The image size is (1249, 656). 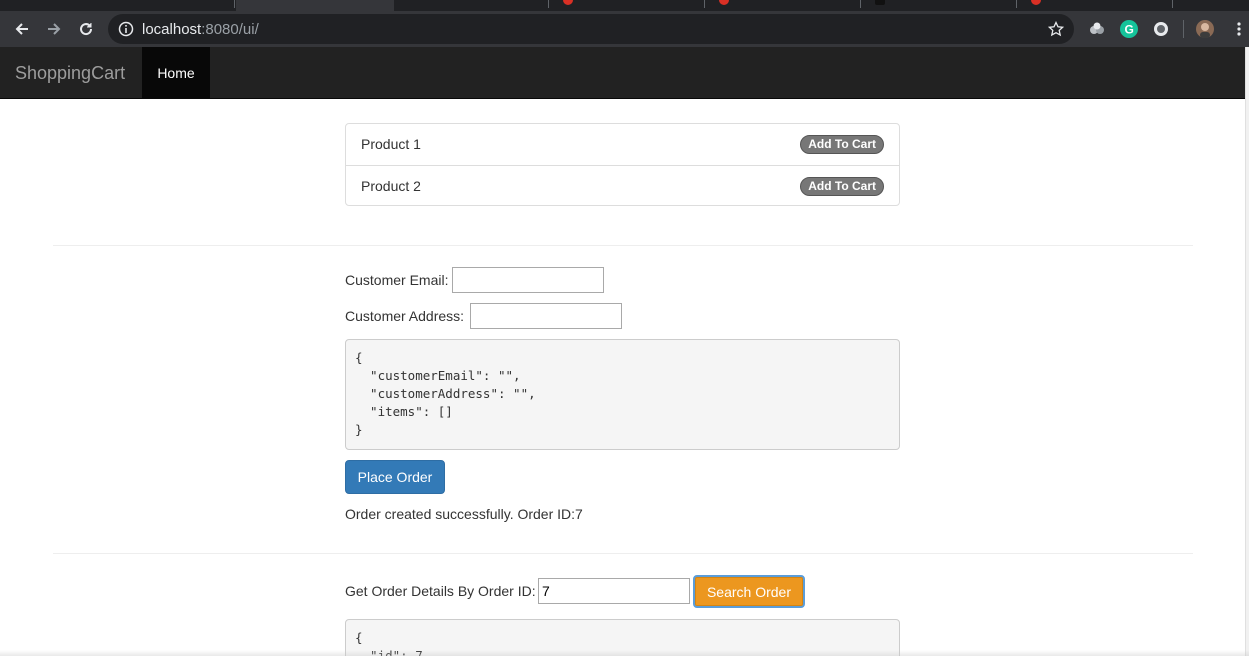 What do you see at coordinates (624, 5) in the screenshot?
I see `browser-tab-strip` at bounding box center [624, 5].